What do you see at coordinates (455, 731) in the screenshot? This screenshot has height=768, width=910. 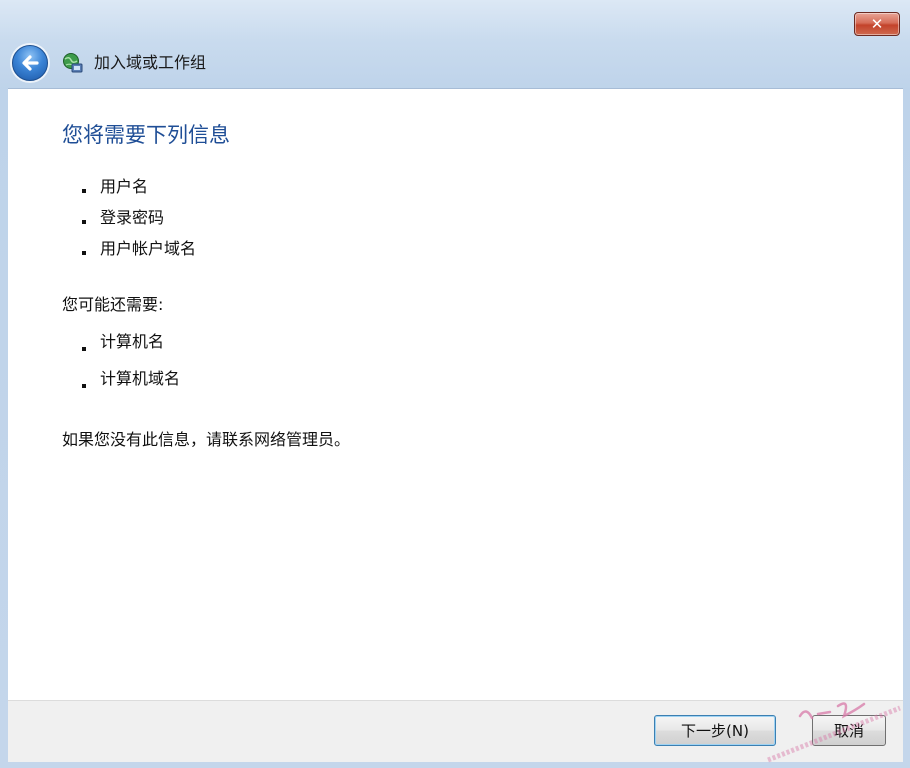 I see `button-bar: 下一步(N) 取消` at bounding box center [455, 731].